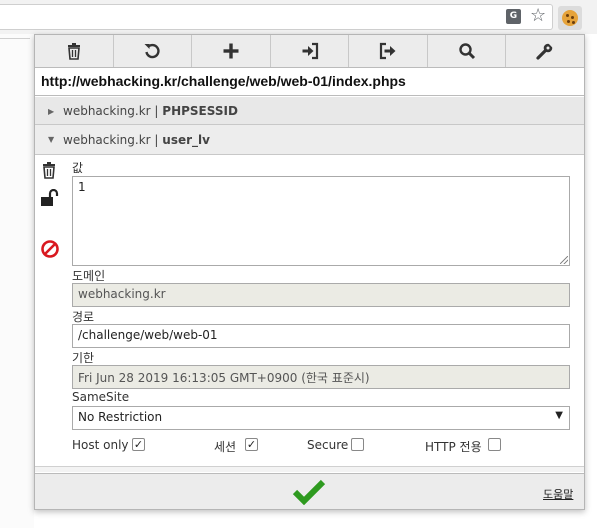 The width and height of the screenshot is (597, 528). I want to click on wrench-icon, so click(545, 51).